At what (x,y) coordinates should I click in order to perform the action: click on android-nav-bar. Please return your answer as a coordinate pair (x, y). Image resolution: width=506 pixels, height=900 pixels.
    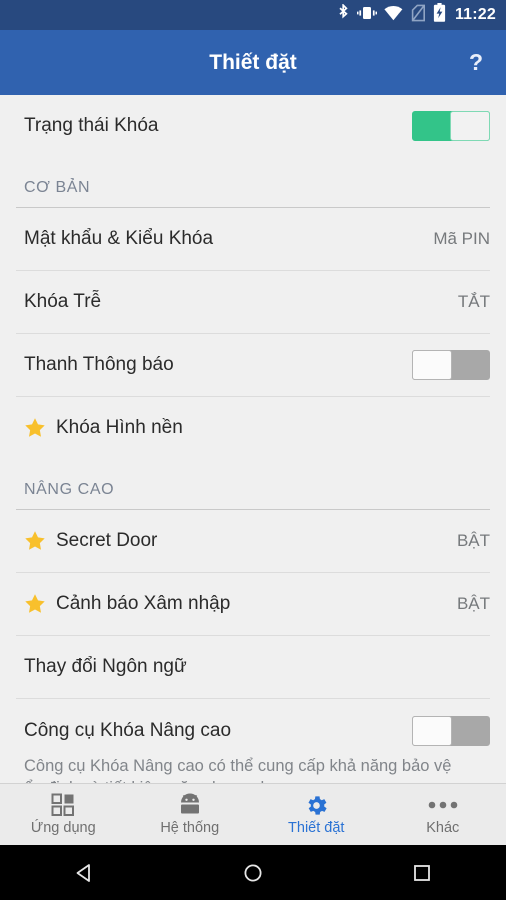
    Looking at the image, I should click on (253, 872).